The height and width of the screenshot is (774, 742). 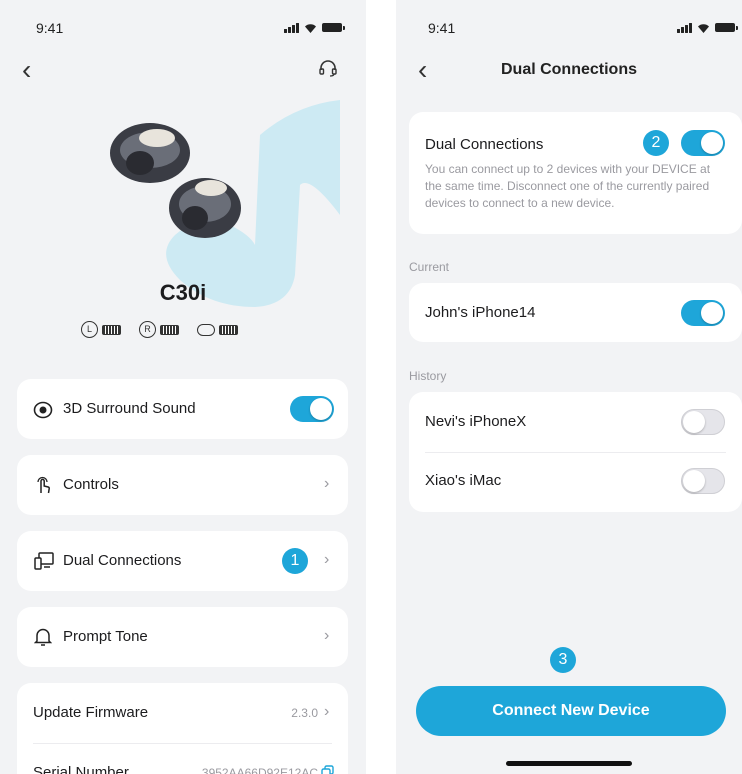 I want to click on page-title: Dual Connections, so click(x=568, y=69).